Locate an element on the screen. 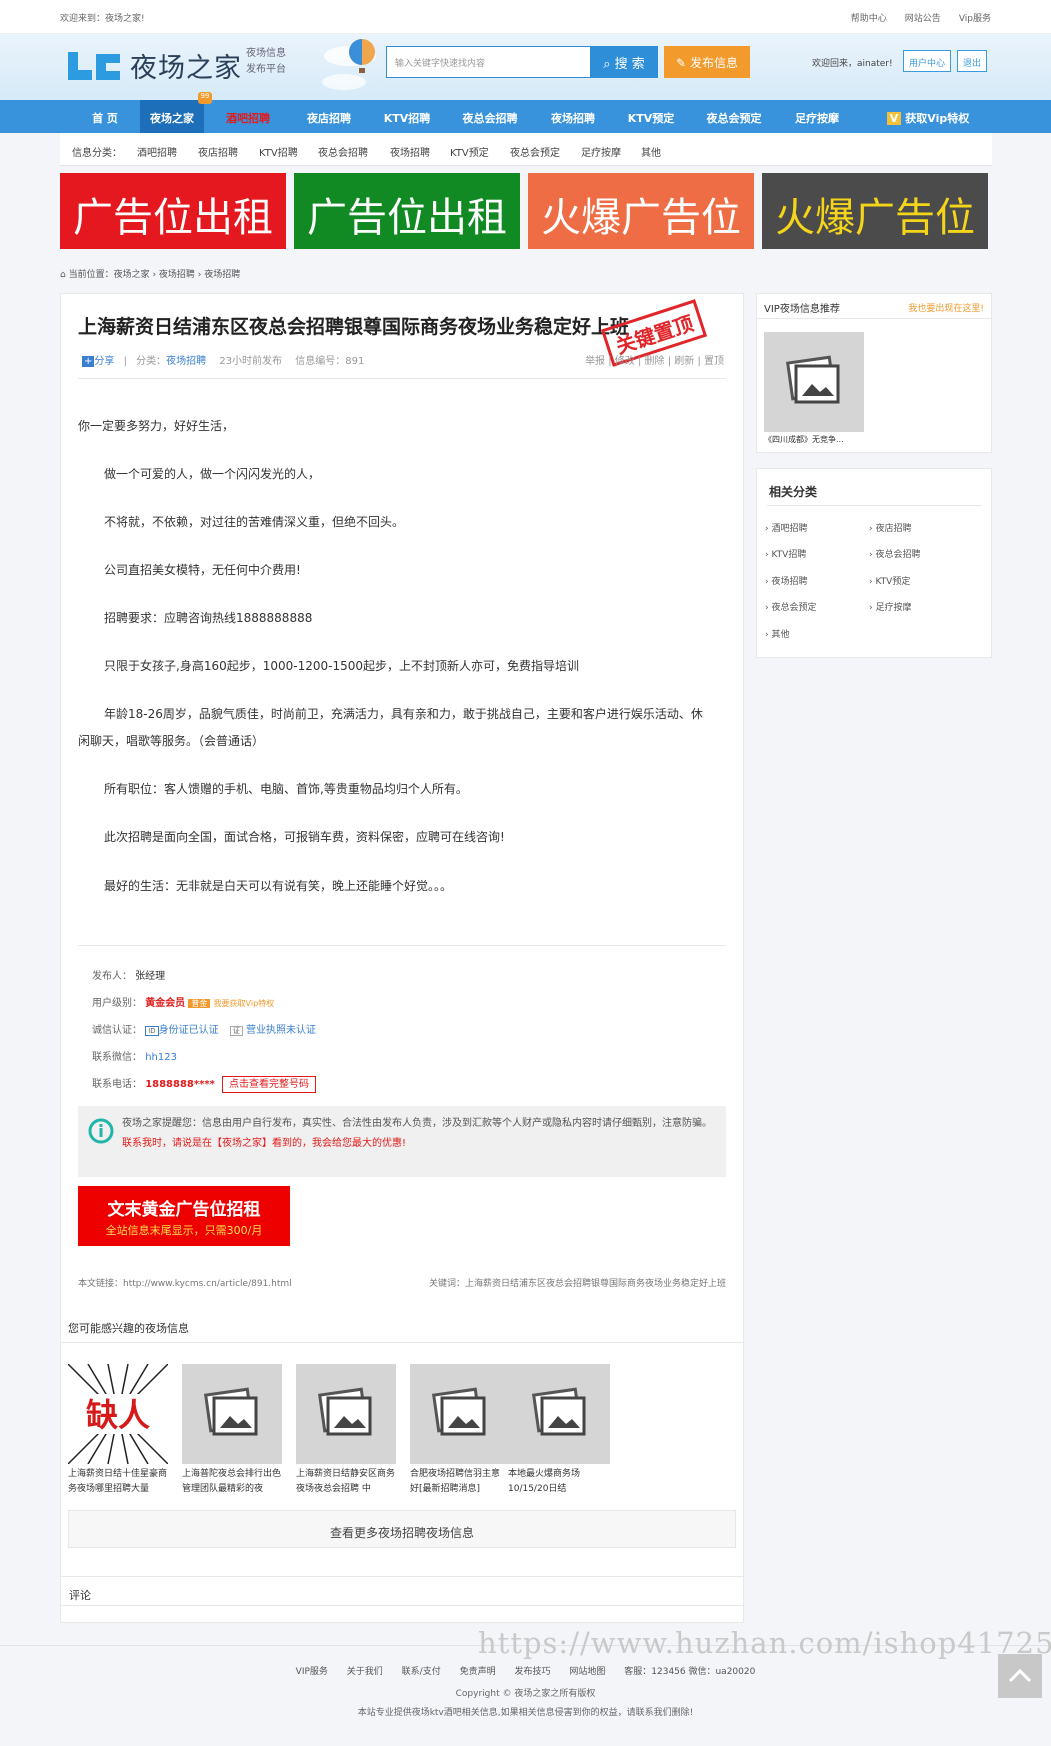  search-icon: ⌕ is located at coordinates (607, 64).